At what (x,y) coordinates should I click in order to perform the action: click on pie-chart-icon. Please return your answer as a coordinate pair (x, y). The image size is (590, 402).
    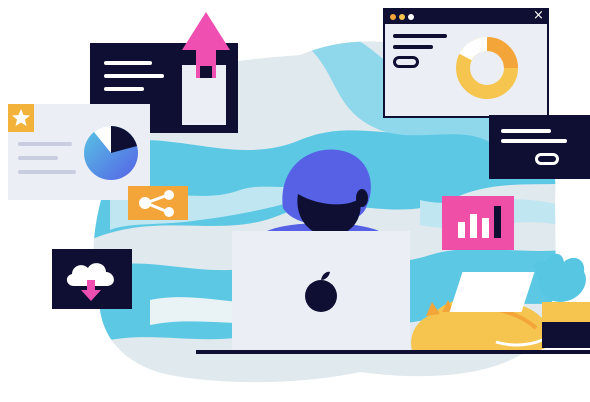
    Looking at the image, I should click on (111, 152).